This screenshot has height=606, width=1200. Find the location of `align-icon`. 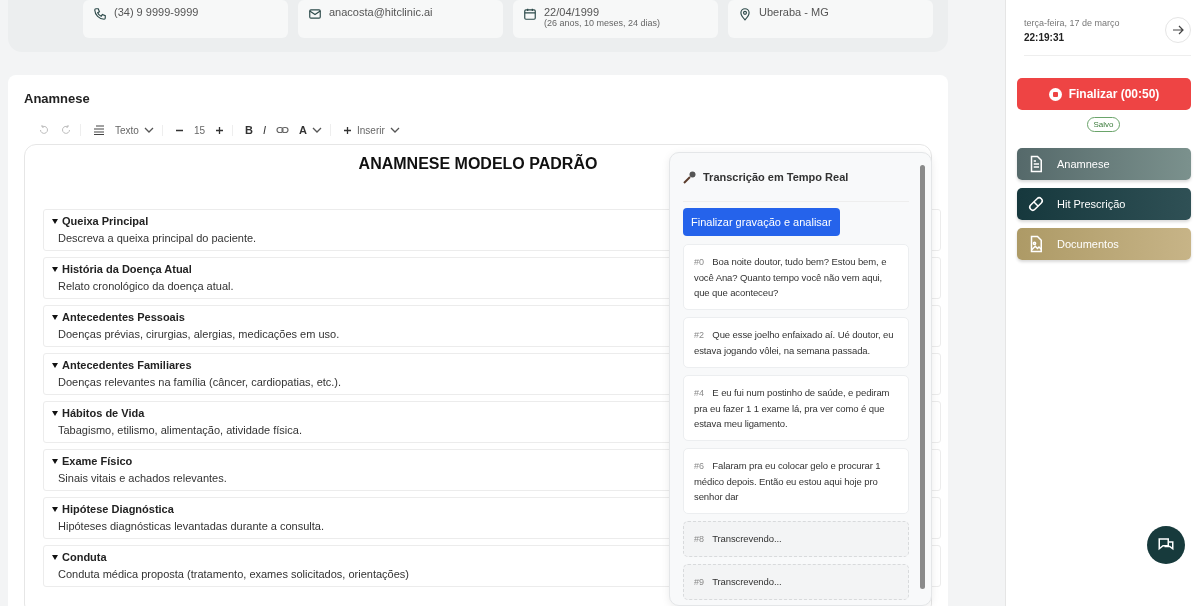

align-icon is located at coordinates (99, 130).